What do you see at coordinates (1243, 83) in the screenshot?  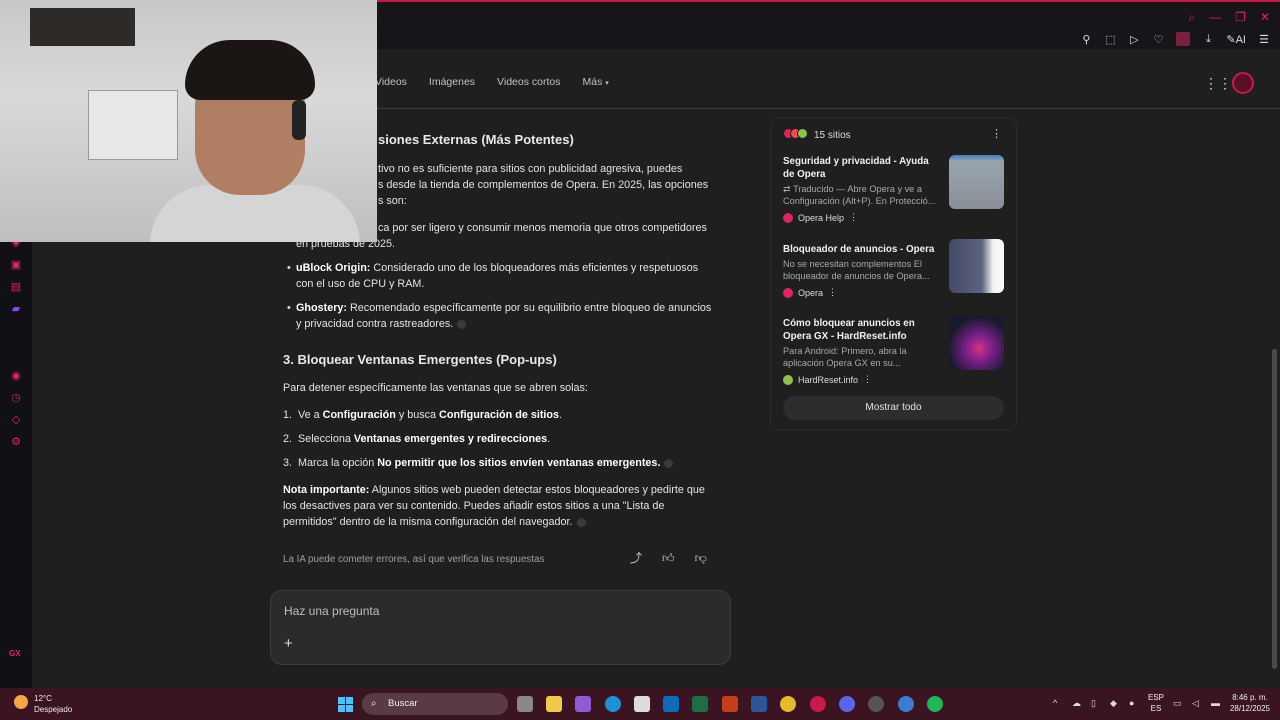 I see `account-avatar` at bounding box center [1243, 83].